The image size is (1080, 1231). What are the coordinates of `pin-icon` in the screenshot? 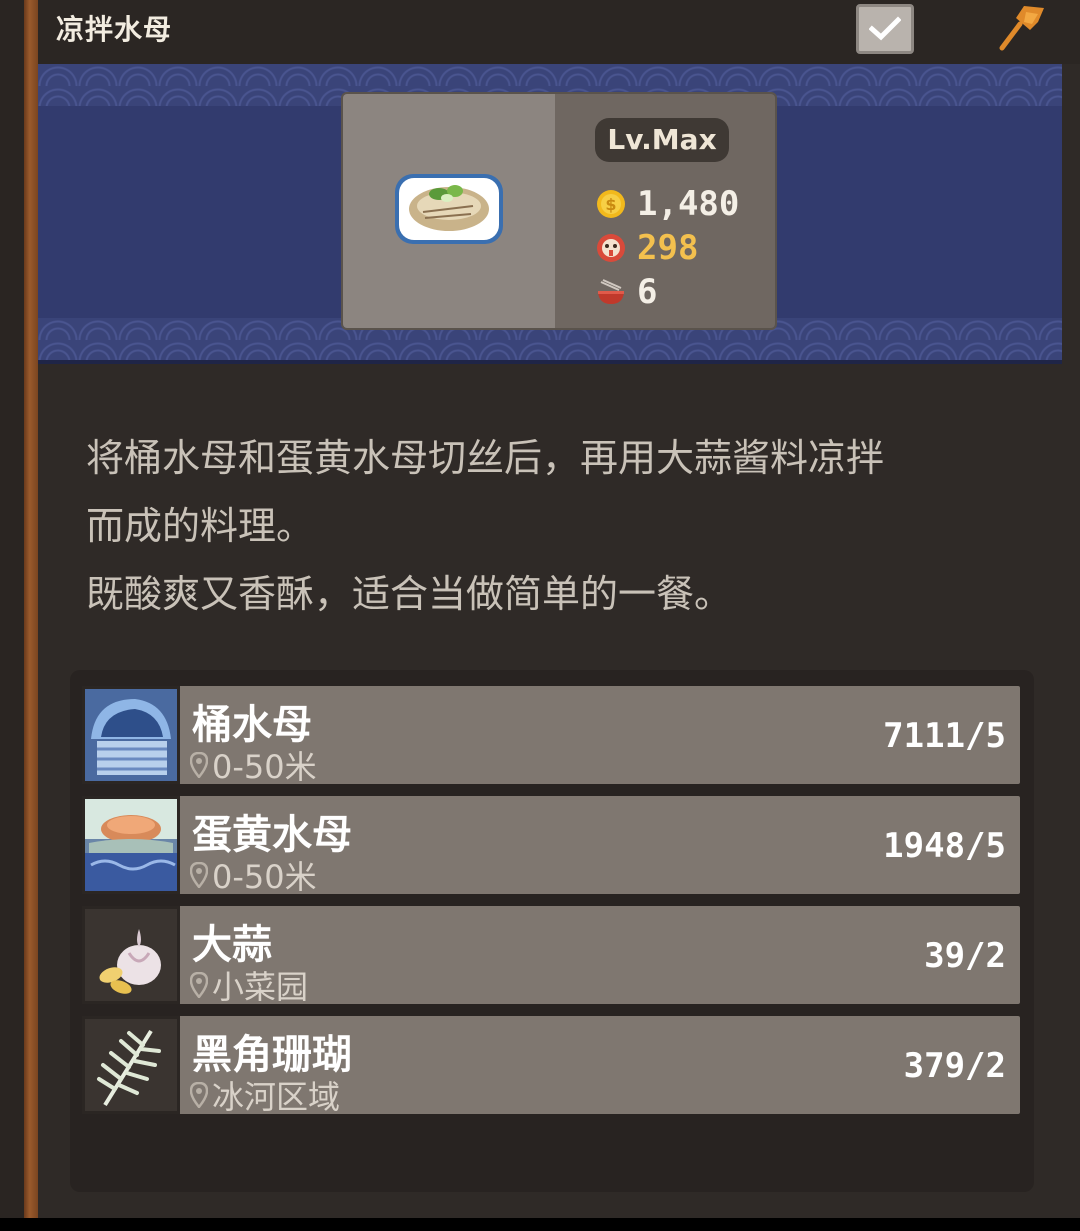 It's located at (1021, 28).